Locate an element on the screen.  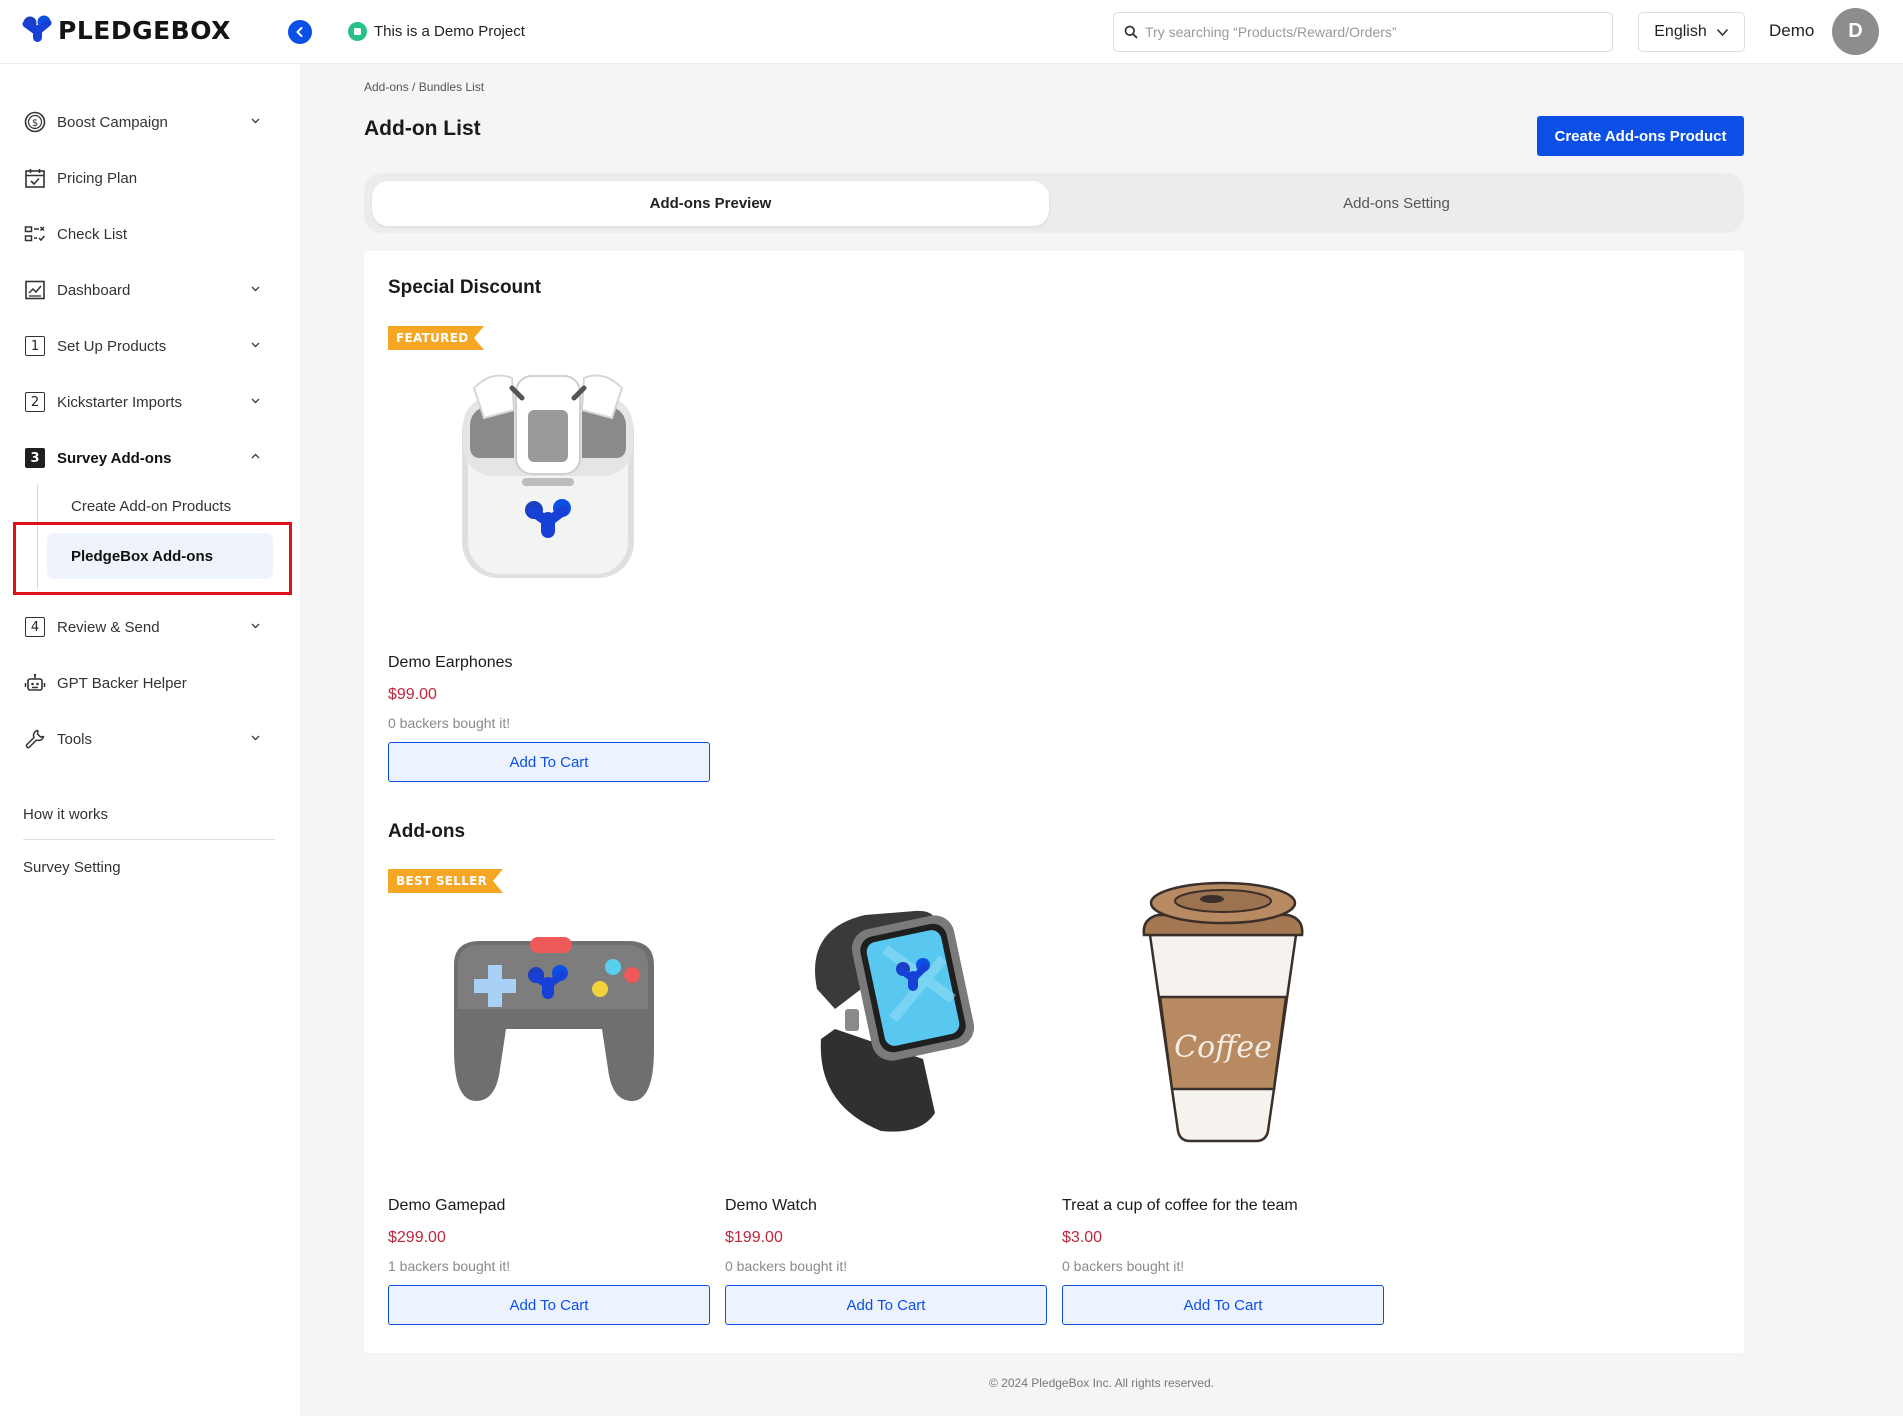
watch-image is located at coordinates (886, 1034).